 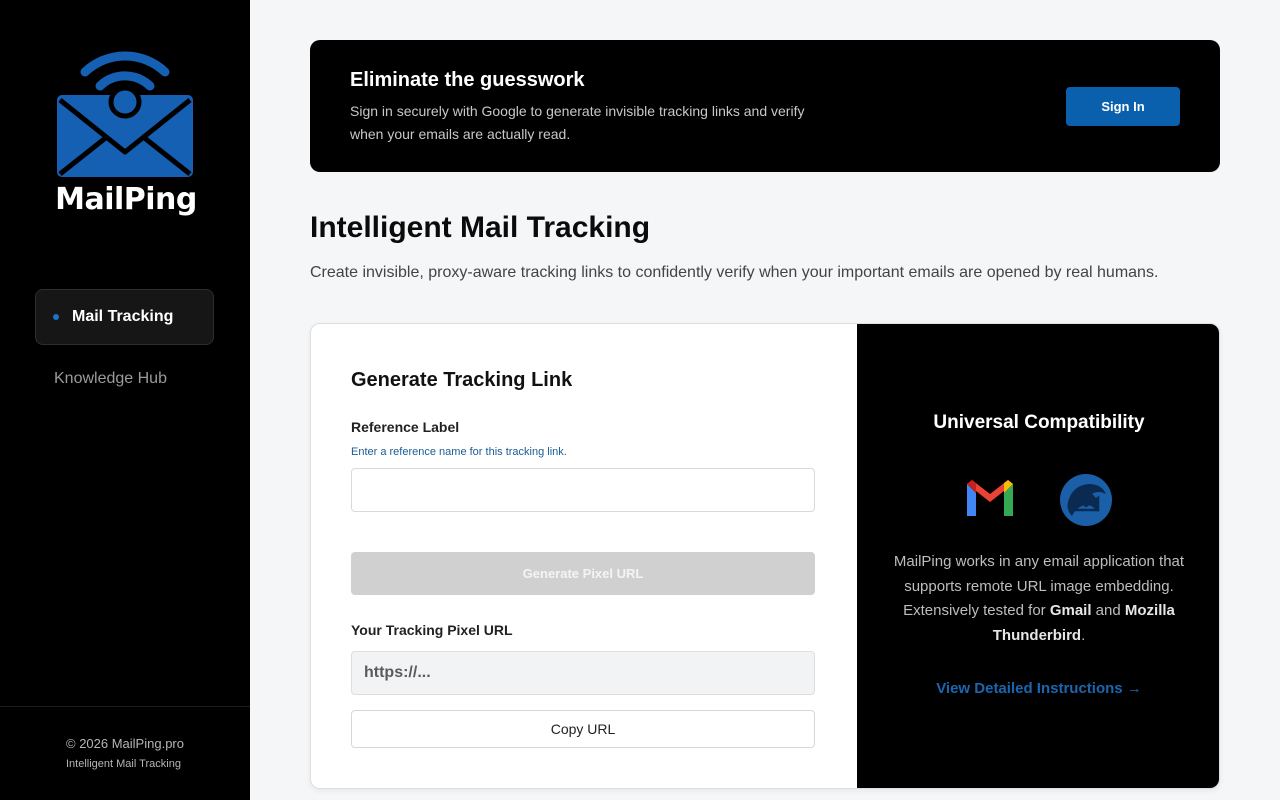 I want to click on sign-in-button: Sign In, so click(x=1123, y=106).